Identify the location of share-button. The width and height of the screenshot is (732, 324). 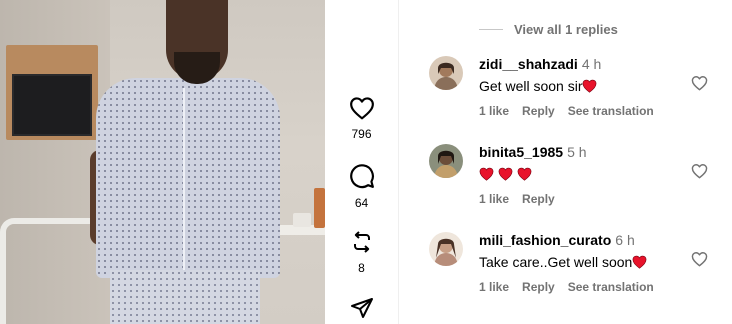
(361, 308).